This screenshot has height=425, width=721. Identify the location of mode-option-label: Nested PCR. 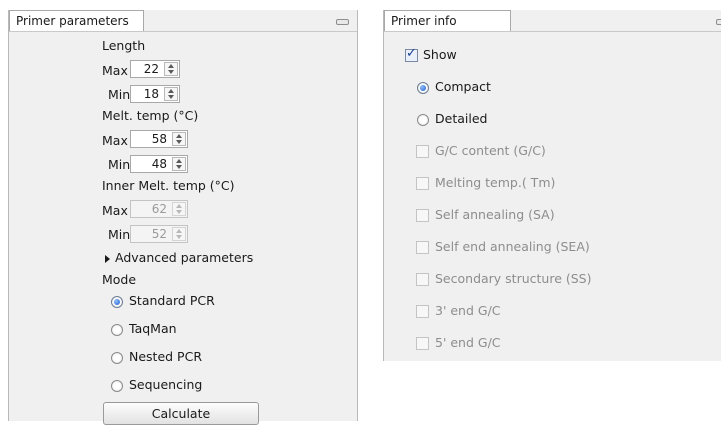
(166, 356).